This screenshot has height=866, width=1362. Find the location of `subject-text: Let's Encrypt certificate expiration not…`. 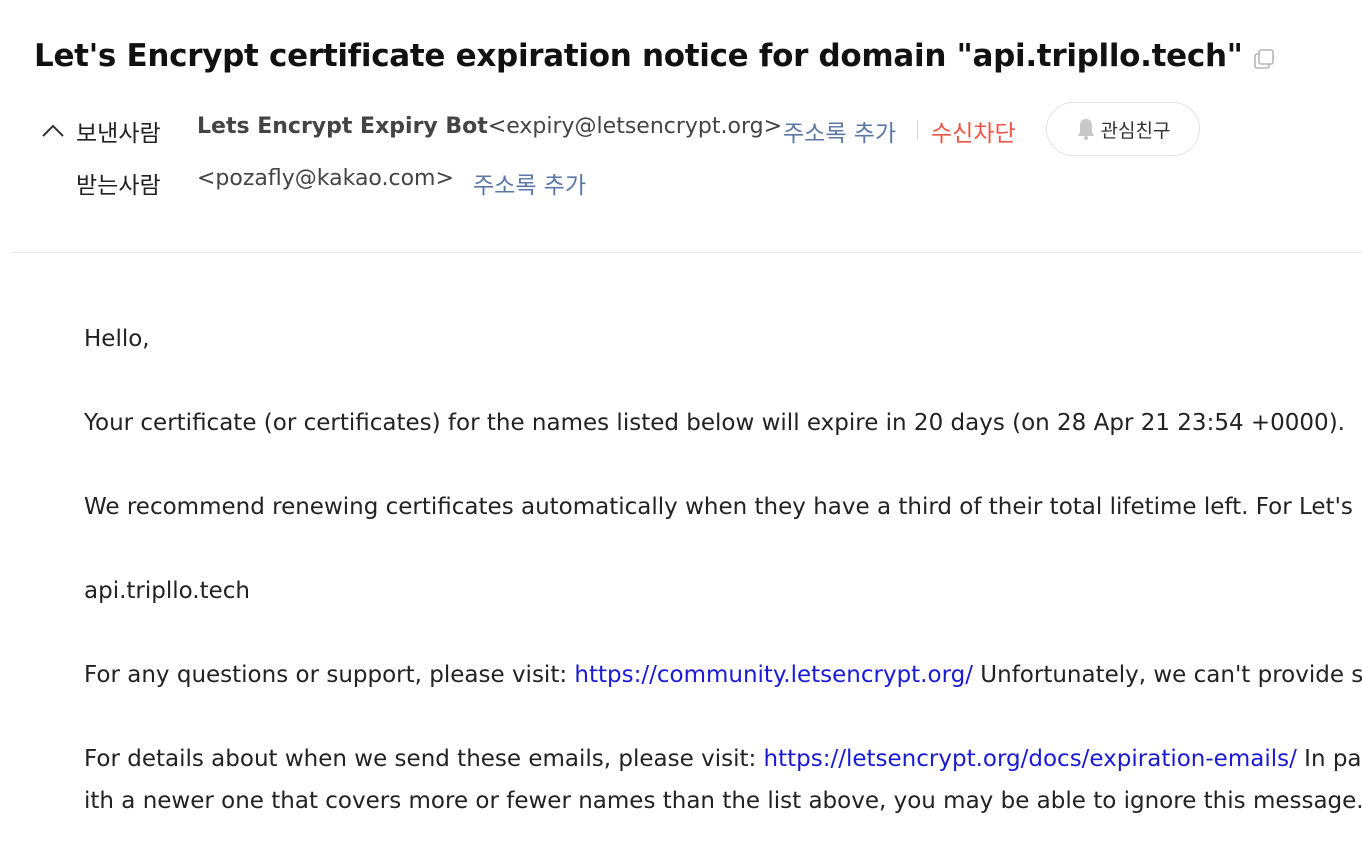

subject-text: Let's Encrypt certificate expiration not… is located at coordinates (638, 56).